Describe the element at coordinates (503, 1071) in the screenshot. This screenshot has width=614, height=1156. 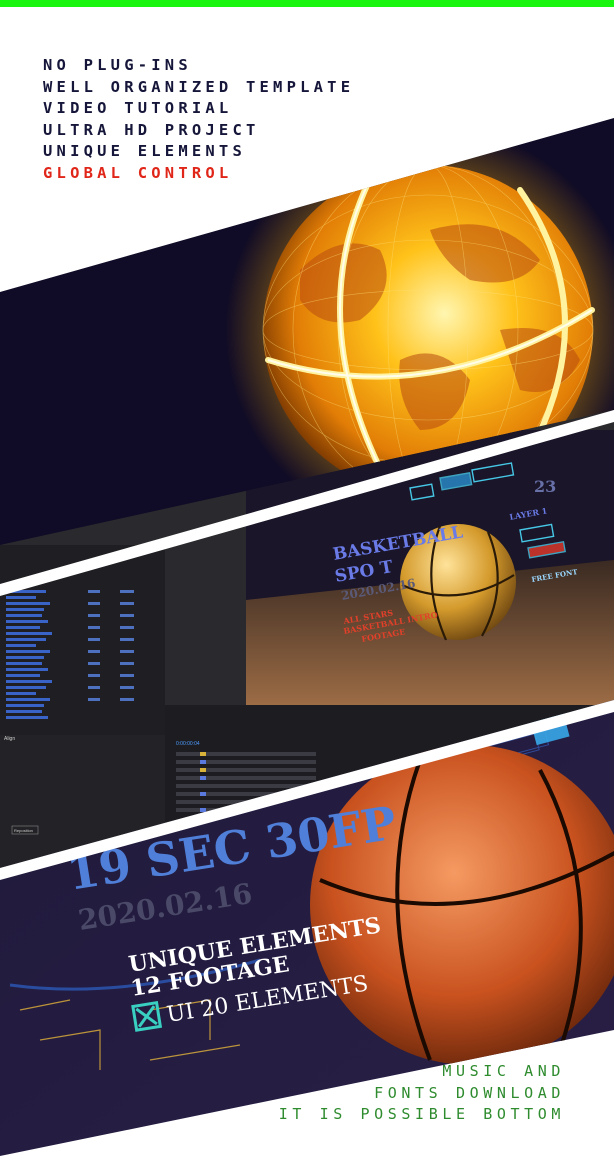
I see `bottom-line-music: MUSIC AND` at that location.